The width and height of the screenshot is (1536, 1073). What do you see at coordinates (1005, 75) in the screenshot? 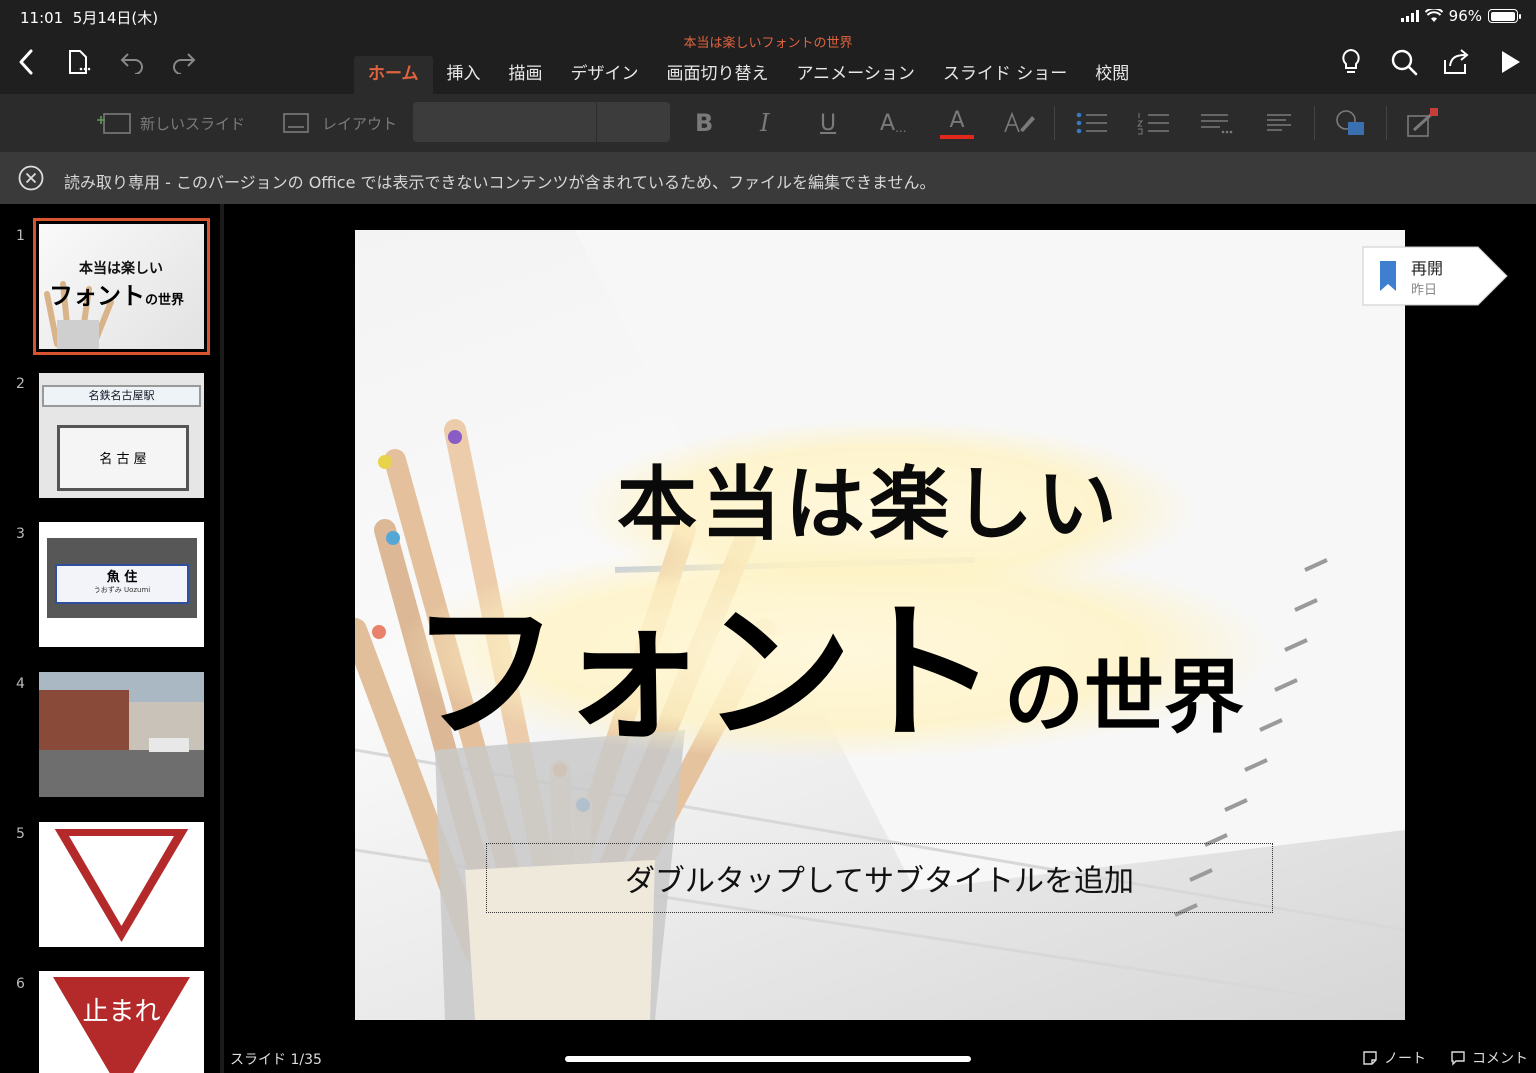
I see `tab-slideshow: スライド ショー` at bounding box center [1005, 75].